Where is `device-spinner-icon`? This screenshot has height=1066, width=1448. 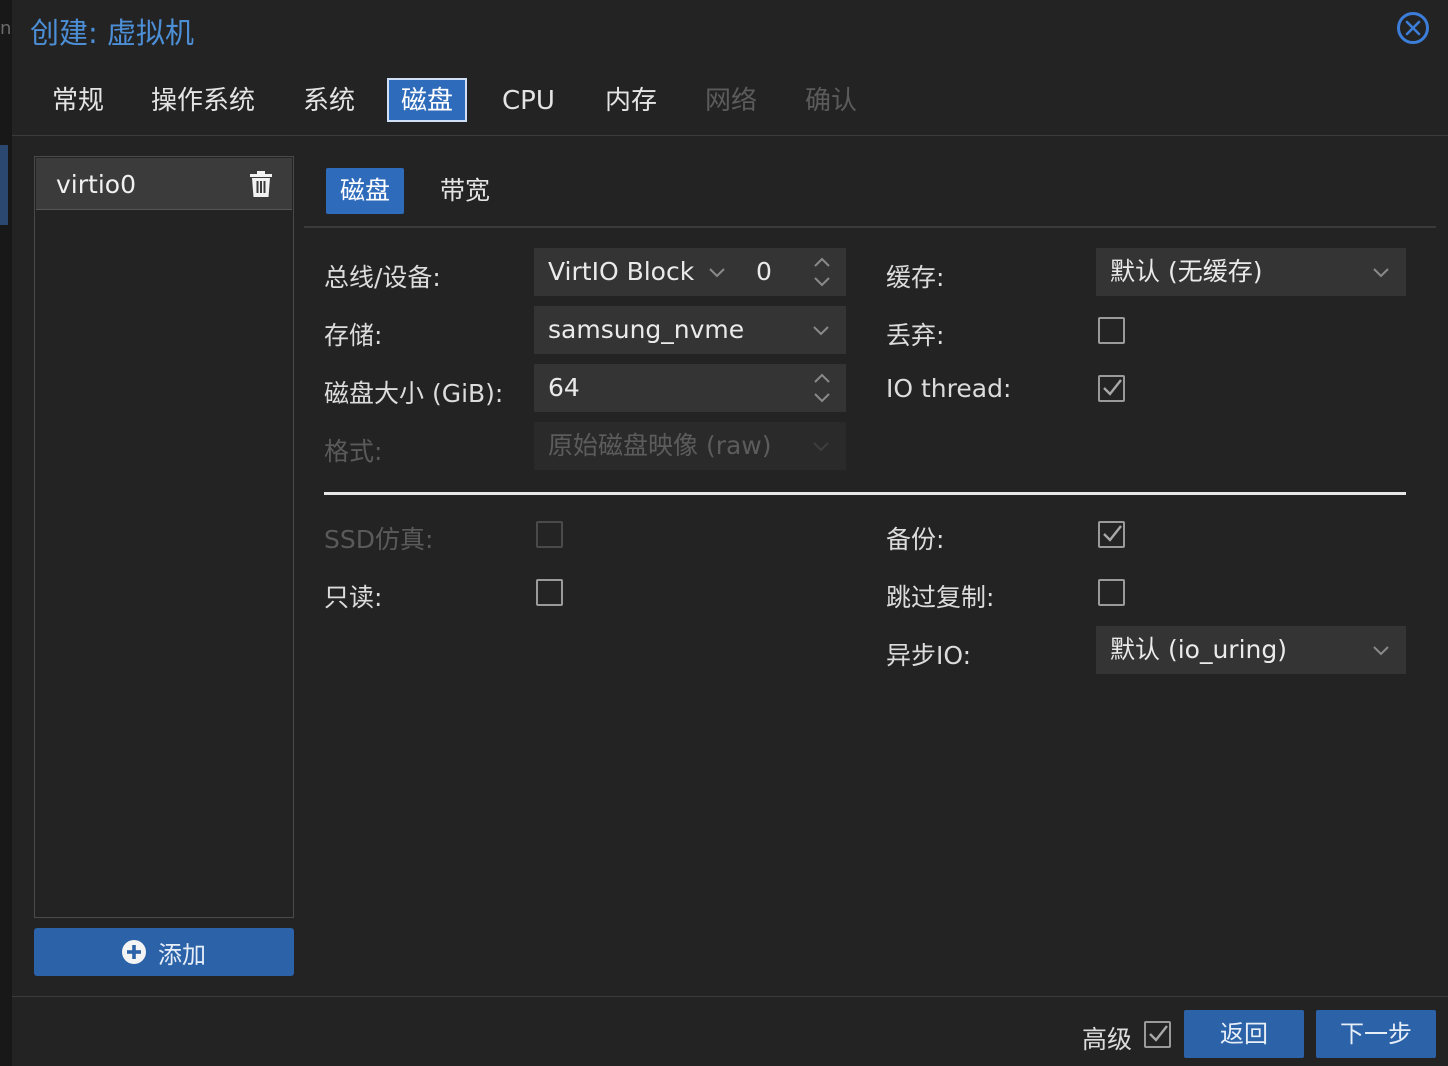
device-spinner-icon is located at coordinates (822, 272).